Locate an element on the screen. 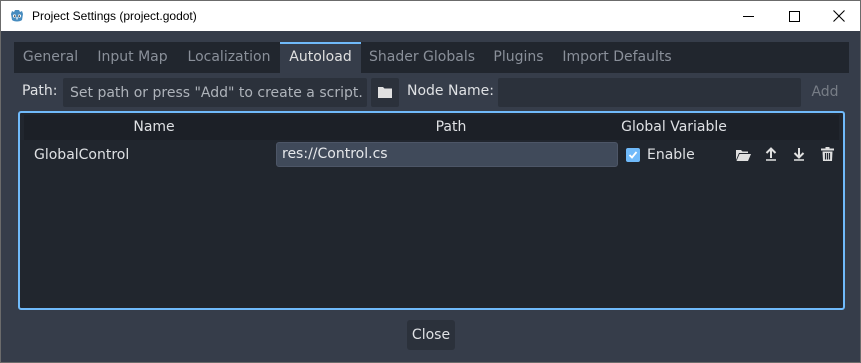 This screenshot has height=363, width=861. arrow-down-icon is located at coordinates (799, 155).